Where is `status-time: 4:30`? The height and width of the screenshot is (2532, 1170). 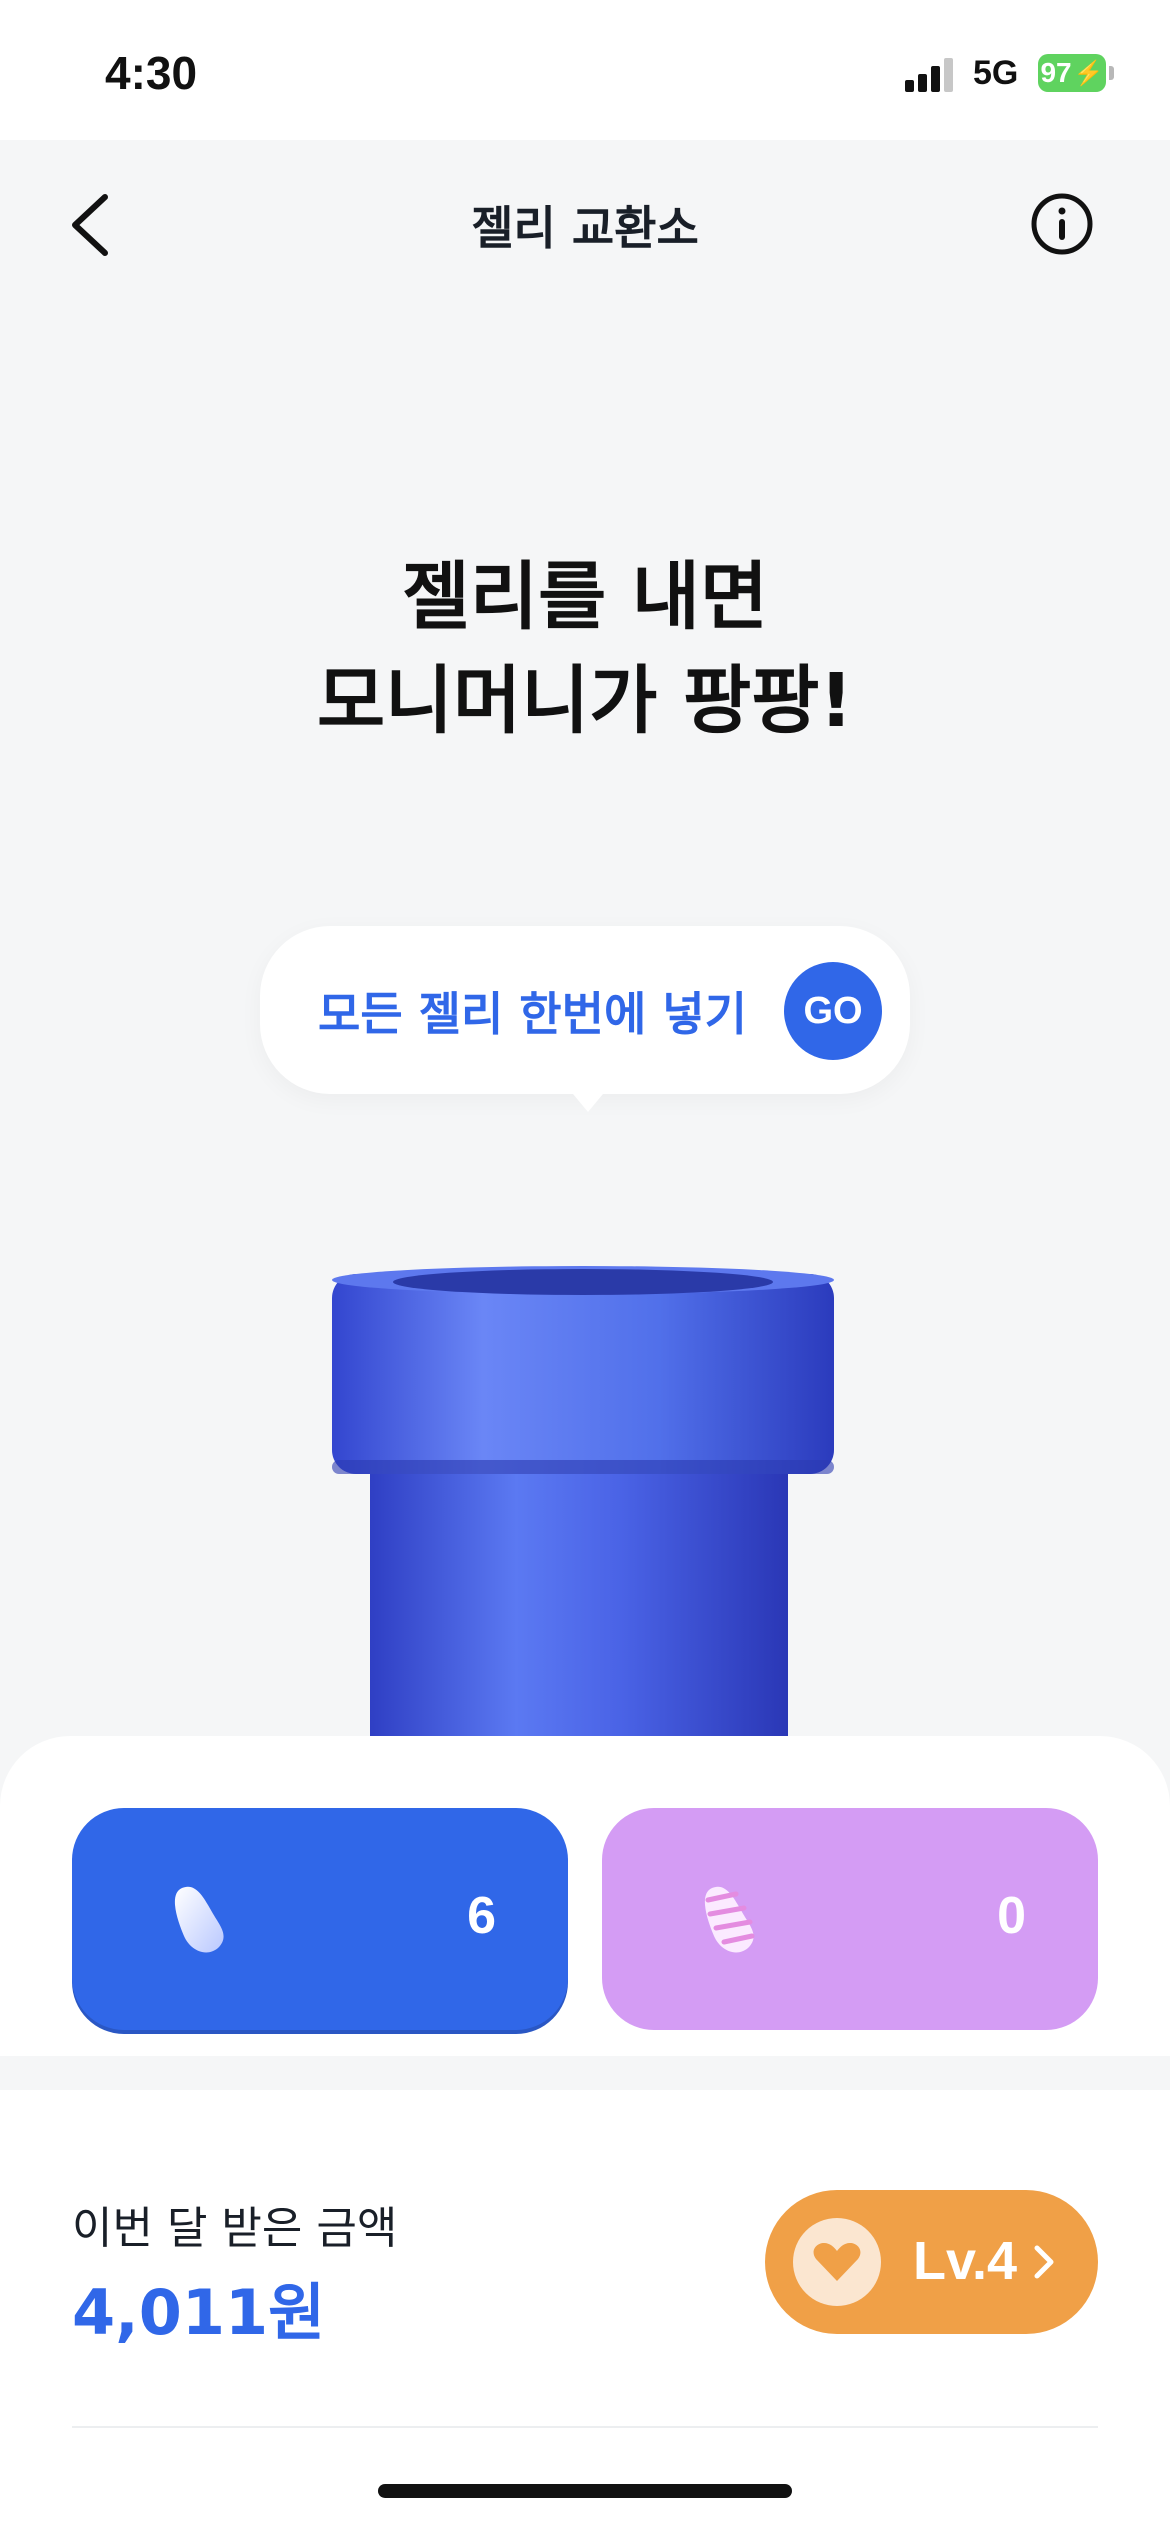
status-time: 4:30 is located at coordinates (151, 73).